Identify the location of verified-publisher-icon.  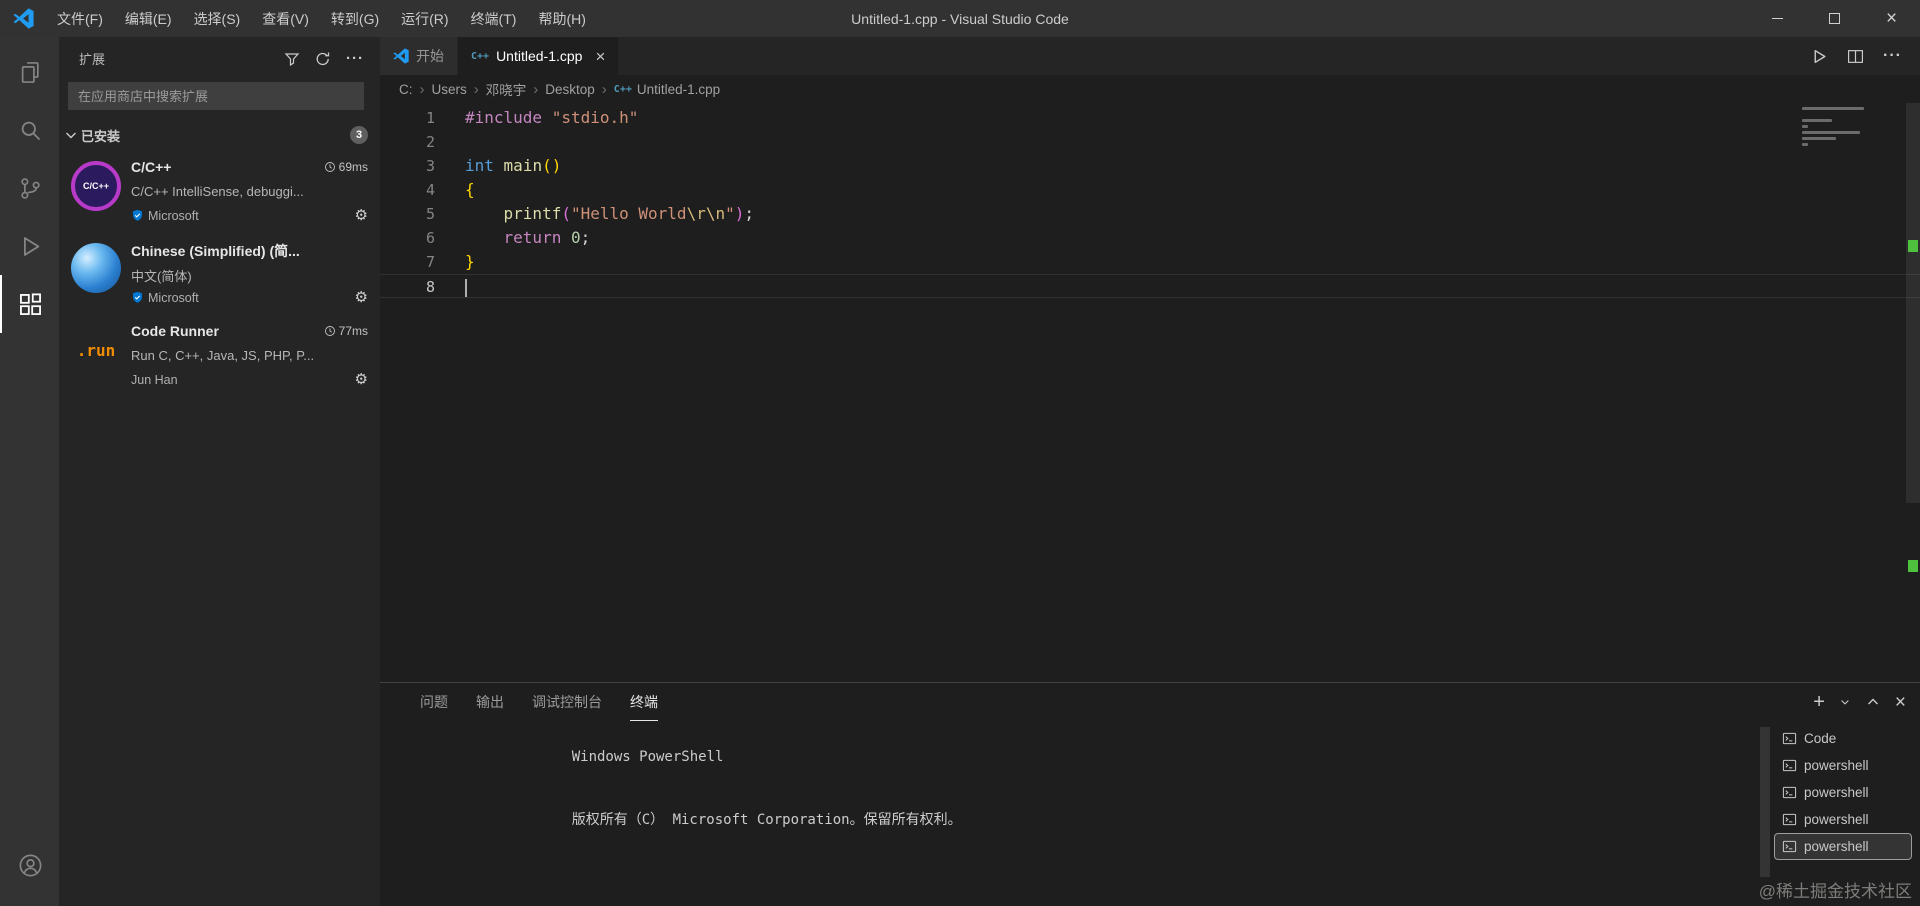
(137, 297).